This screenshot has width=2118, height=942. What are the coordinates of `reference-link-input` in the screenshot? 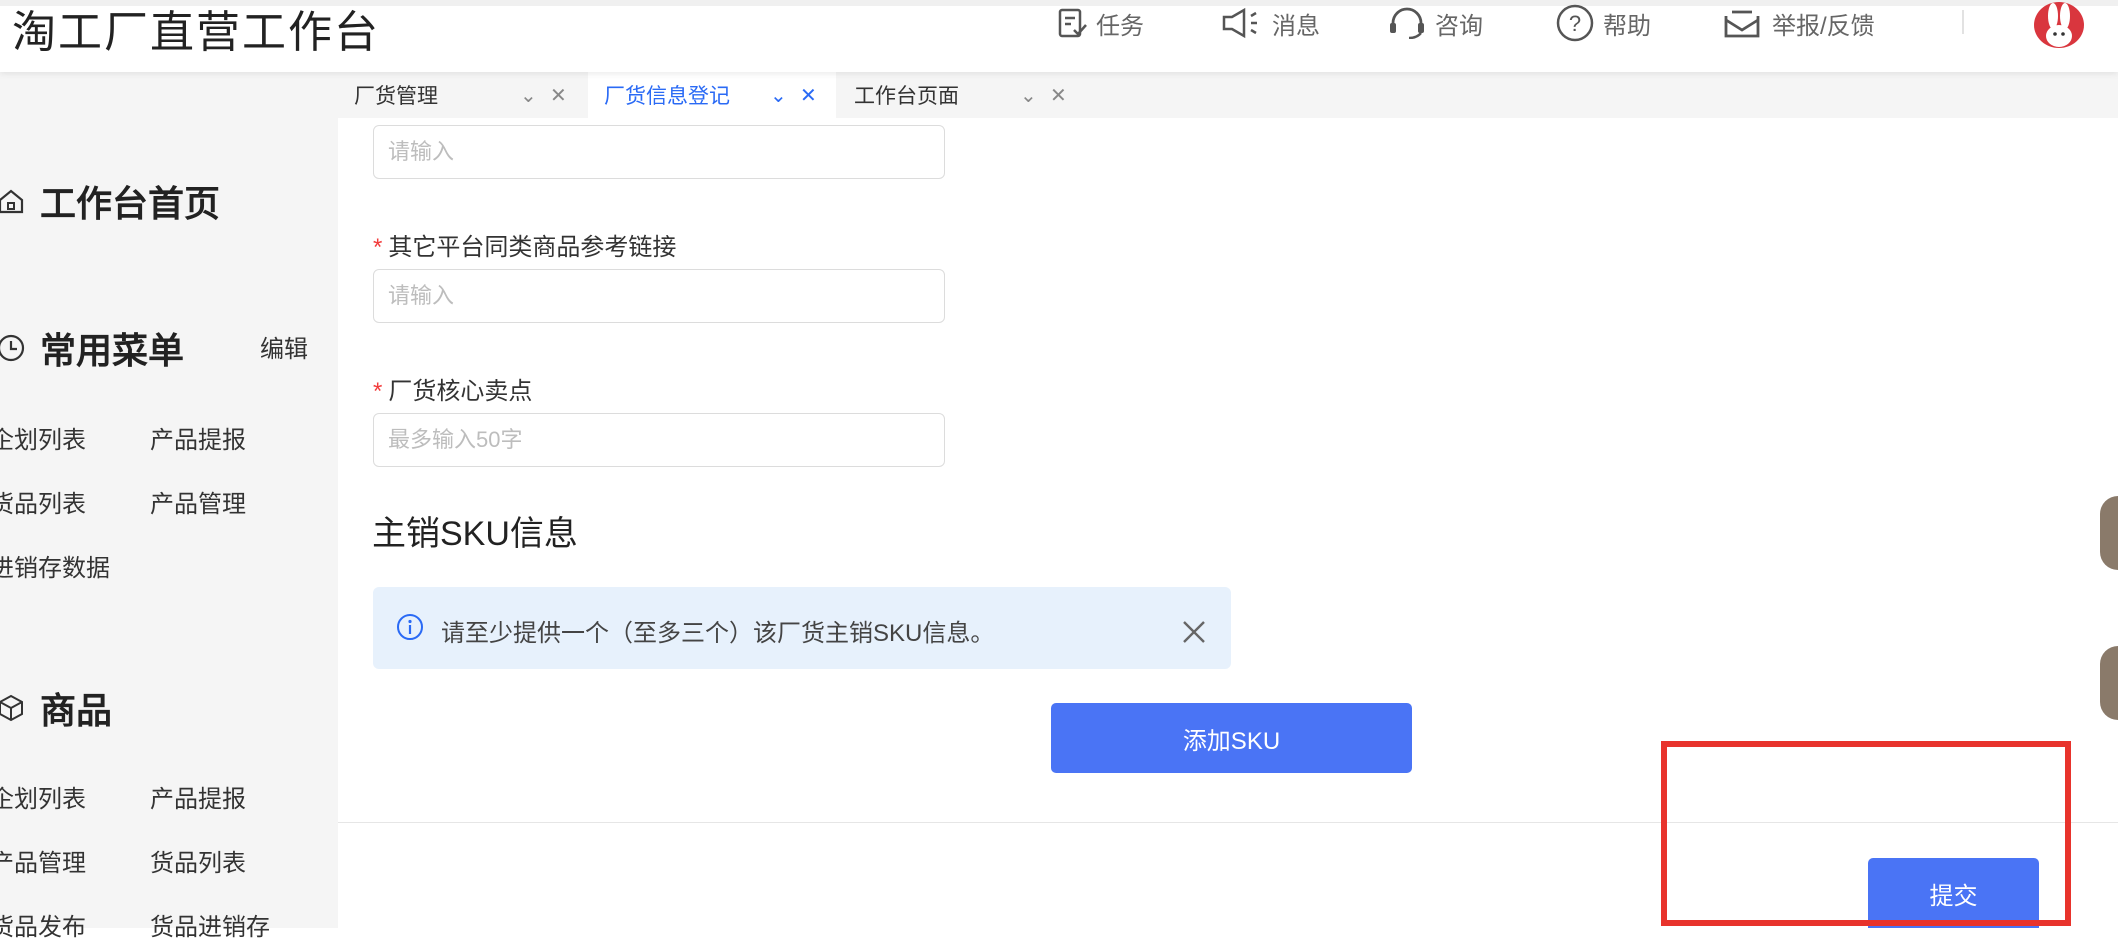 It's located at (659, 296).